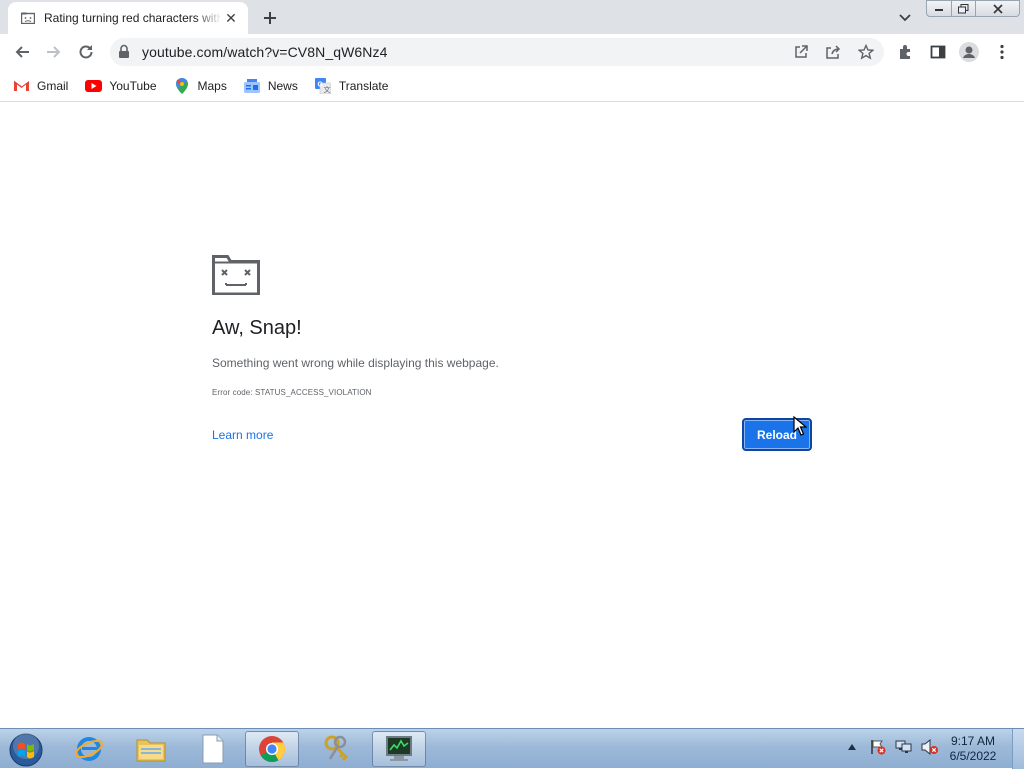 The image size is (1024, 769). I want to click on clock-time: 9:17 AM, so click(973, 741).